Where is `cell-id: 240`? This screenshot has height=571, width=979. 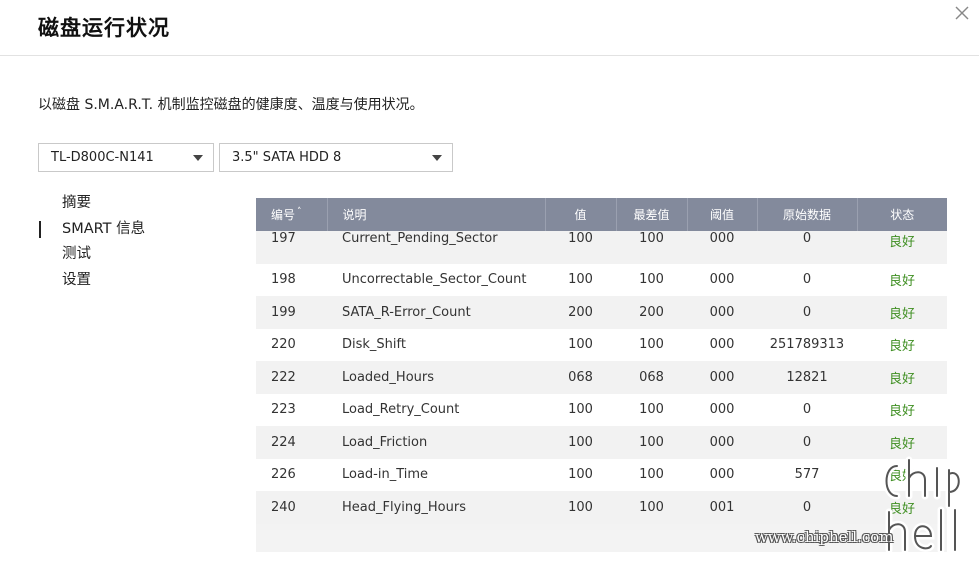
cell-id: 240 is located at coordinates (283, 507).